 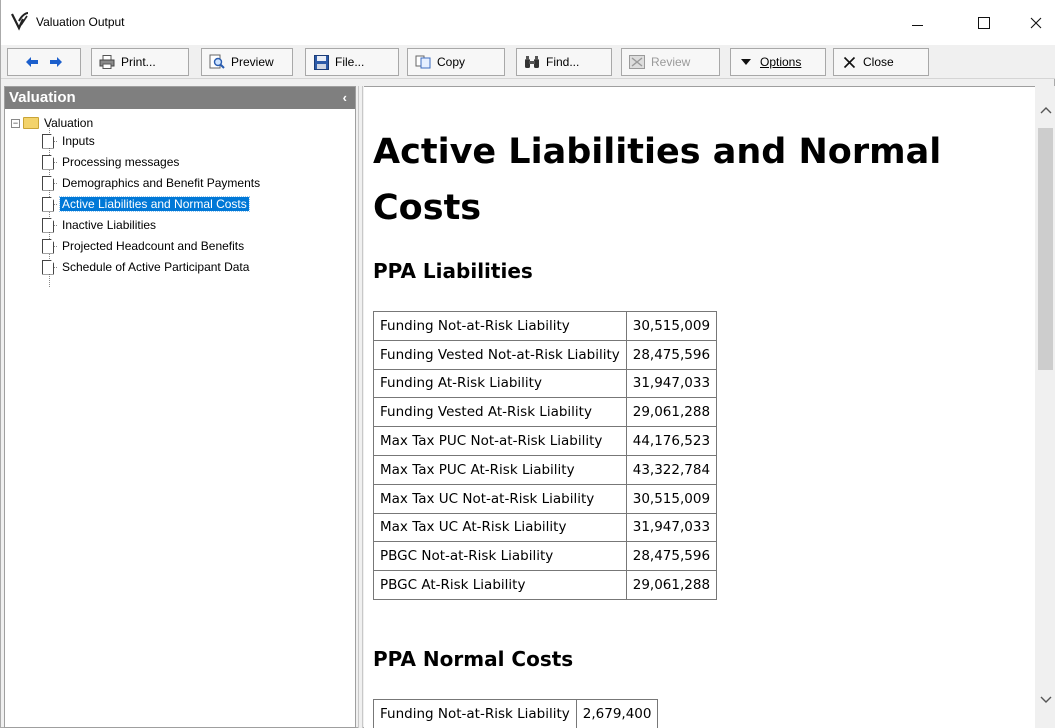 I want to click on scroll-up-icon, so click(x=1045, y=110).